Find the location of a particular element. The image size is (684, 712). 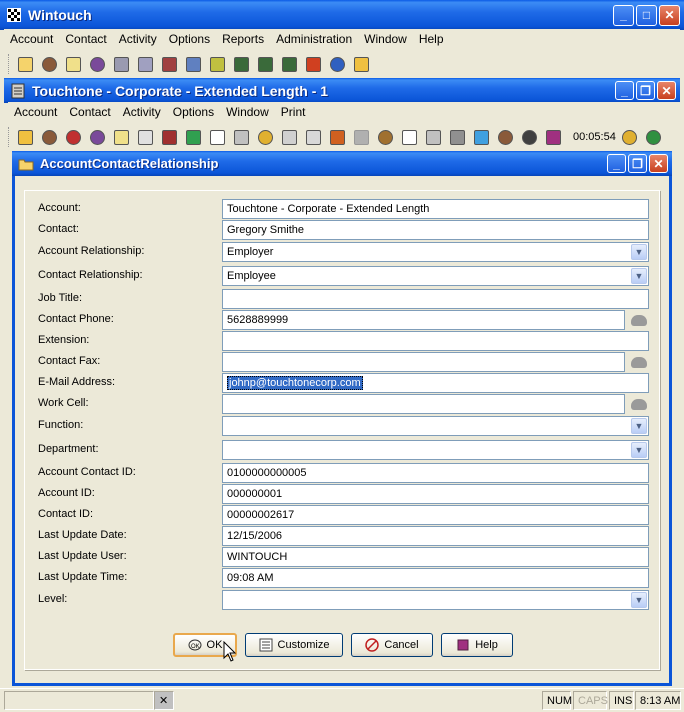

contact-relationship-select: Employee ▼ is located at coordinates (435, 276).